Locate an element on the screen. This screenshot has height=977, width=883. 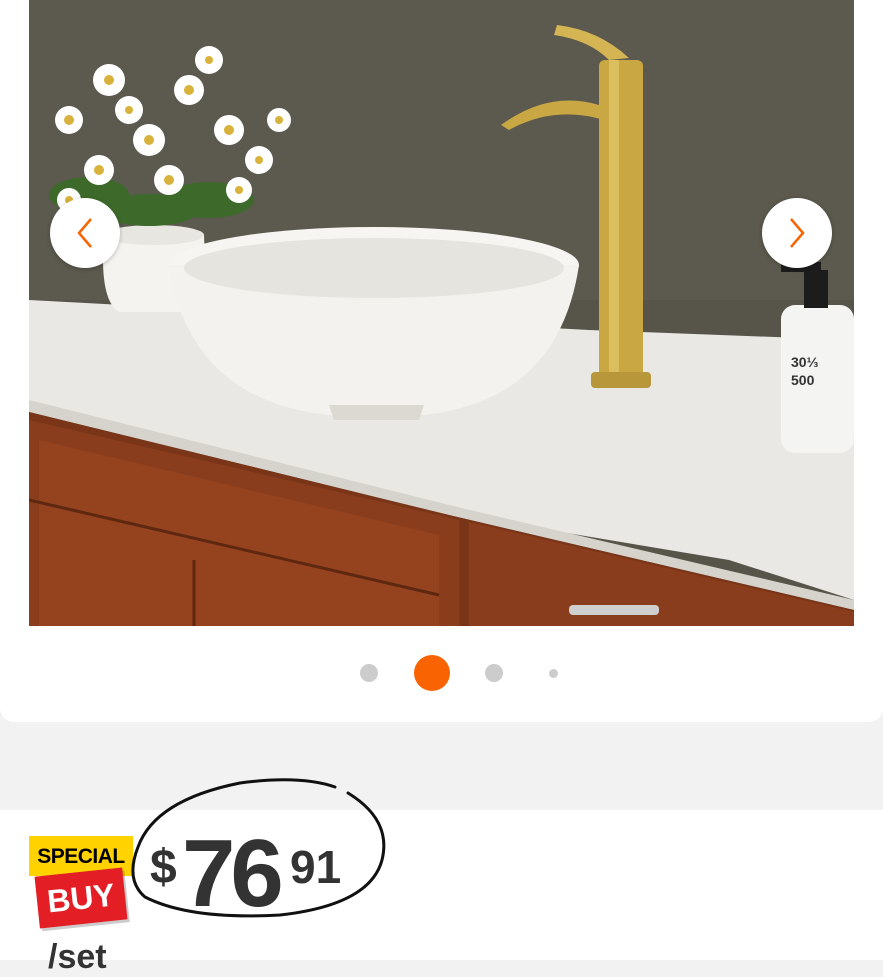
soap-label-1: 30⅓ is located at coordinates (805, 362).